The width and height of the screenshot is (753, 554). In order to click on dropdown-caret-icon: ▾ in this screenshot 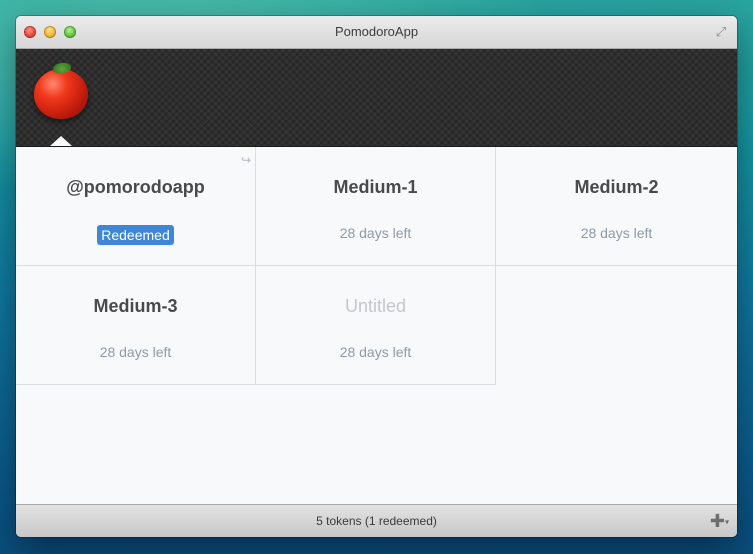, I will do `click(726, 522)`.